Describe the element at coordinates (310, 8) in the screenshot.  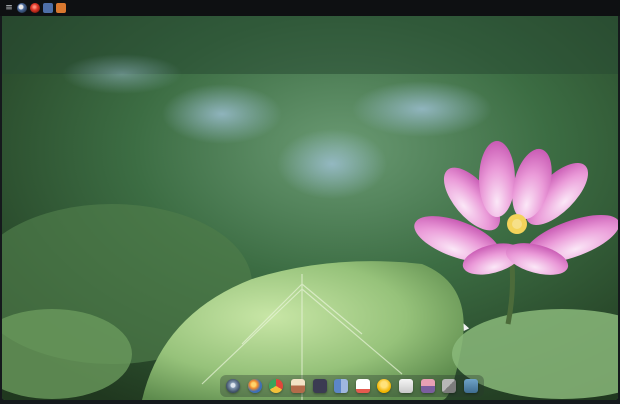
I see `top-panel: ≡` at that location.